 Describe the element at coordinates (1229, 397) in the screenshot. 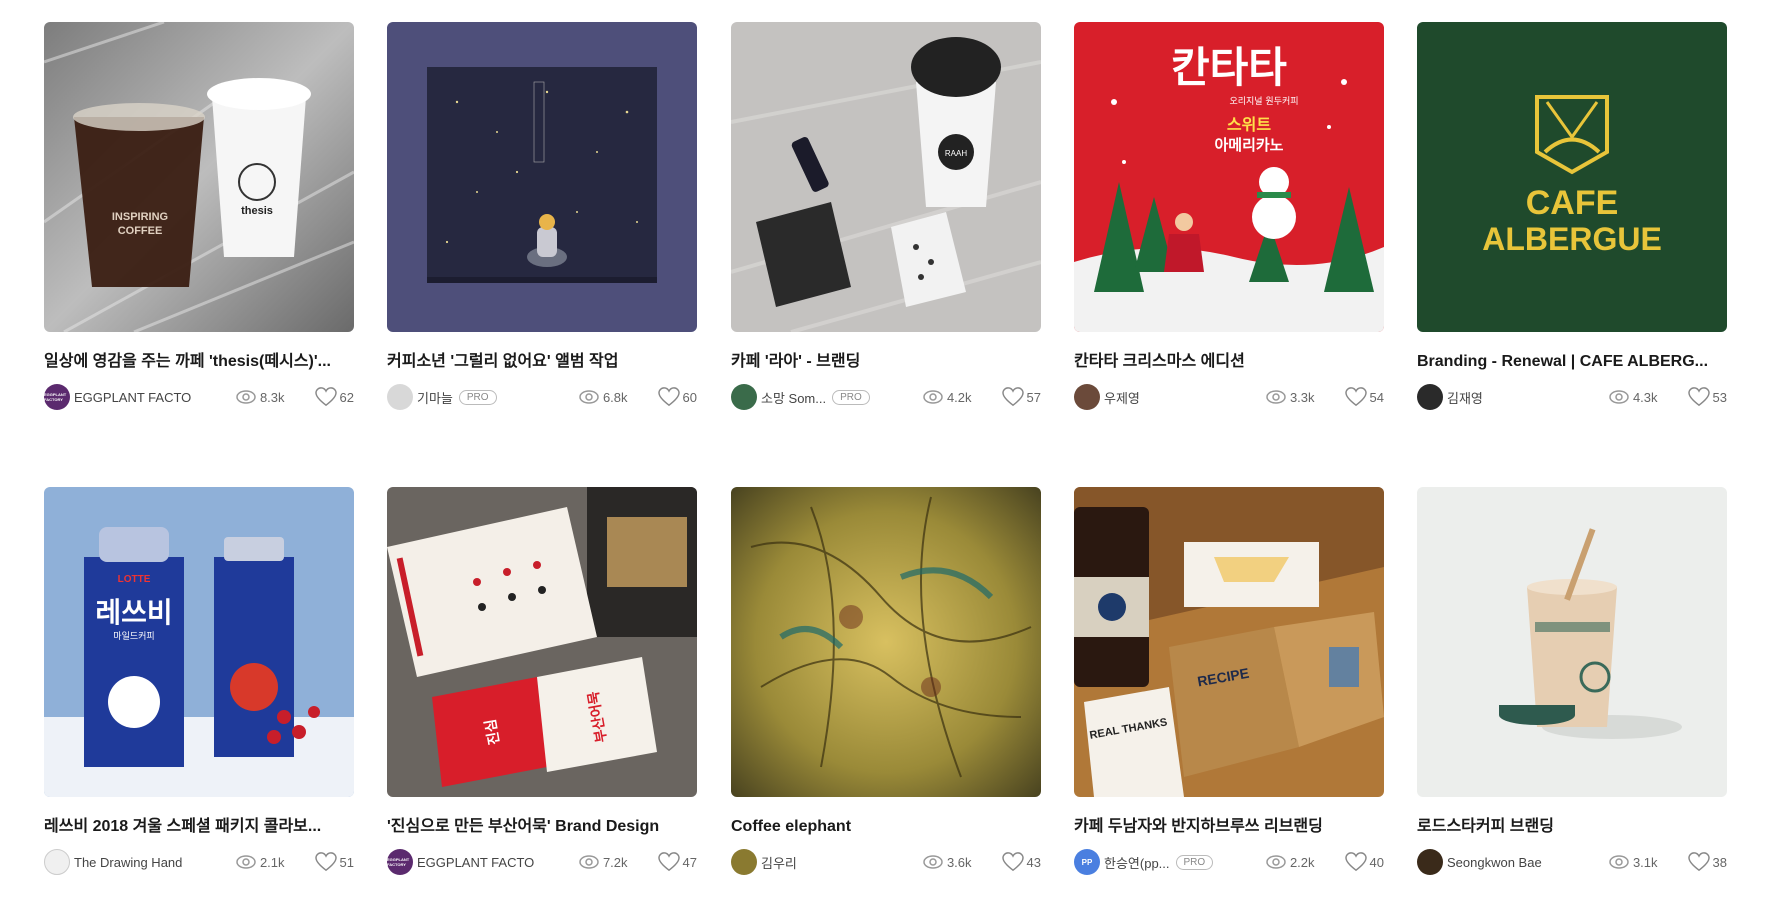

I see `project-meta: 우제영 3.3k 54` at that location.